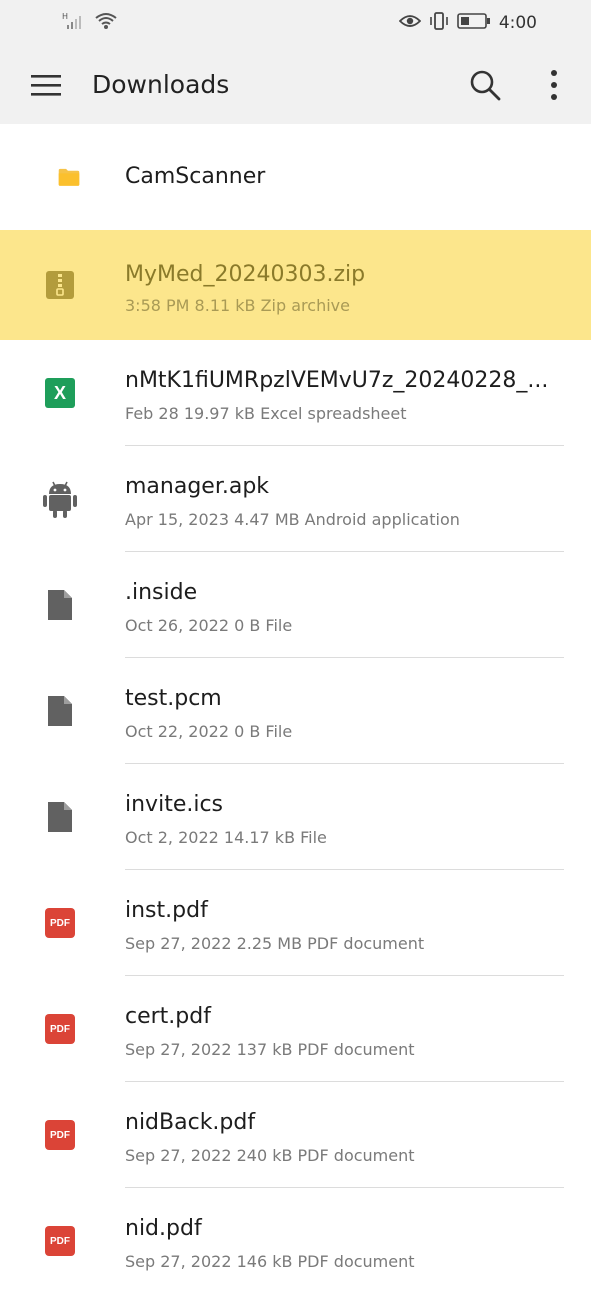  Describe the element at coordinates (106, 23) in the screenshot. I see `wifi-icon` at that location.